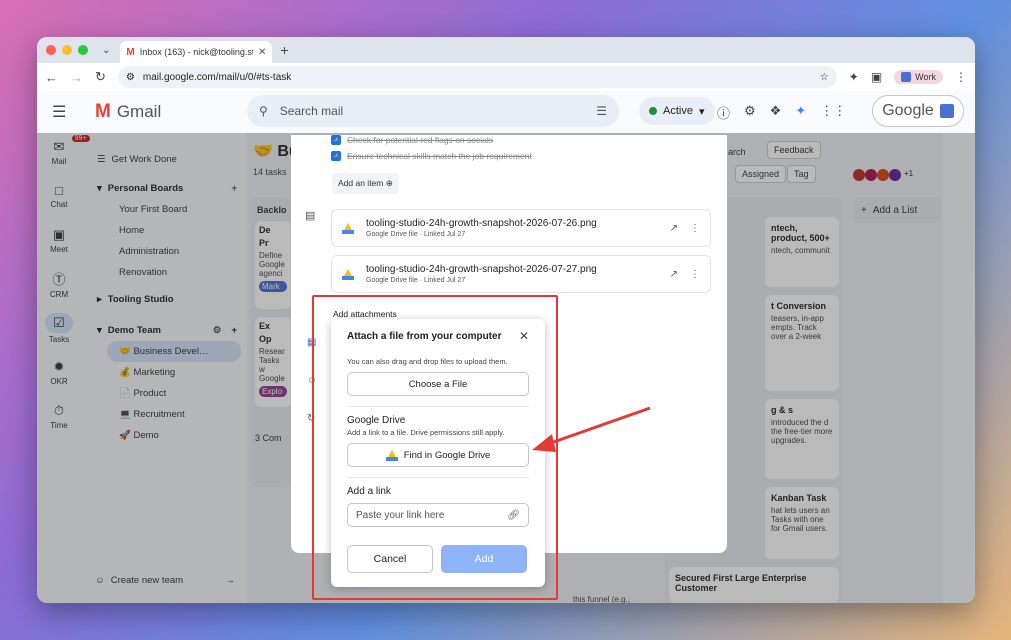 This screenshot has height=640, width=1011. Describe the element at coordinates (961, 77) in the screenshot. I see `browser-menu-icon: ⋮` at that location.